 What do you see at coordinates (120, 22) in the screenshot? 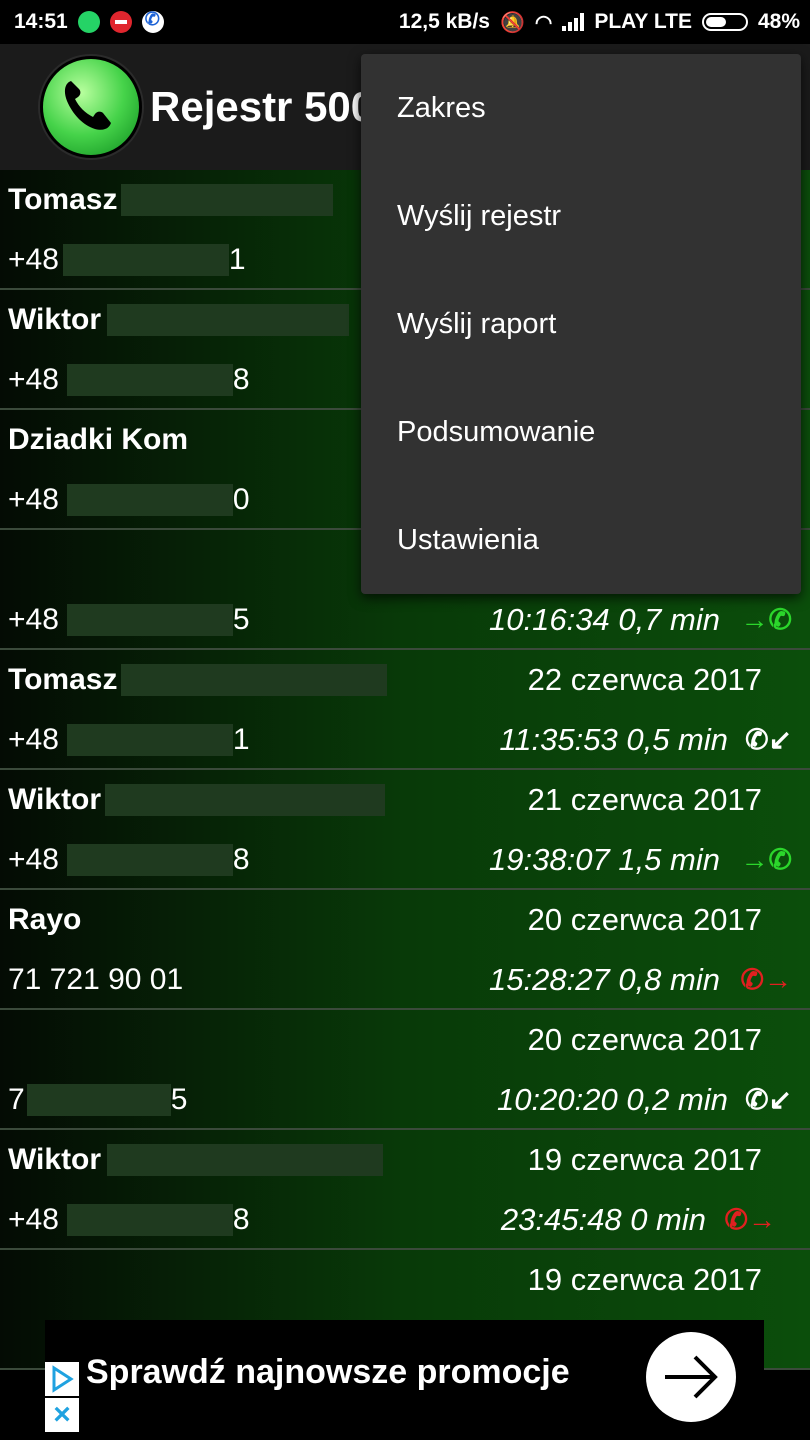
I see `do-not-disturb-icon` at bounding box center [120, 22].